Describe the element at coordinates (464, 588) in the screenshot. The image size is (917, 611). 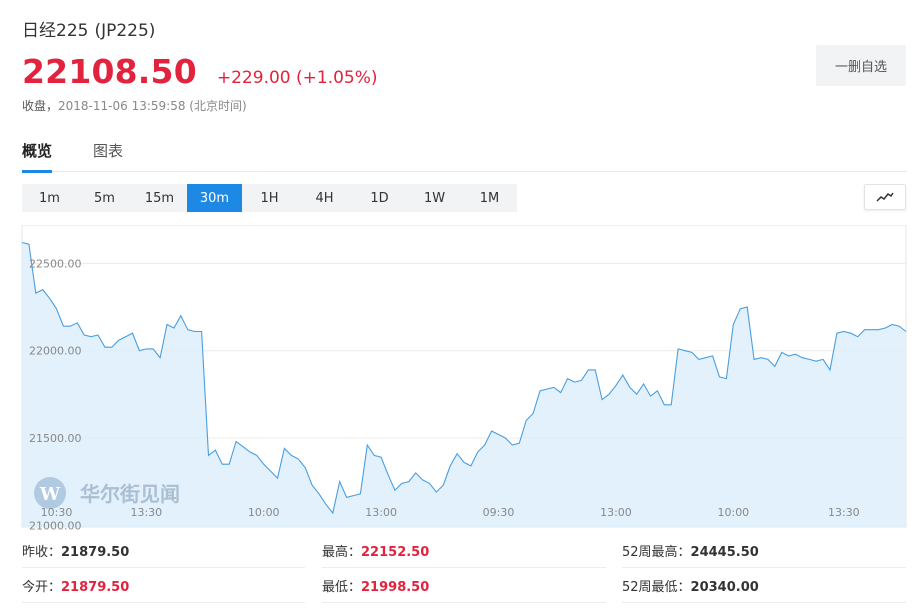
I see `stat-low: 最低：21998.50` at that location.